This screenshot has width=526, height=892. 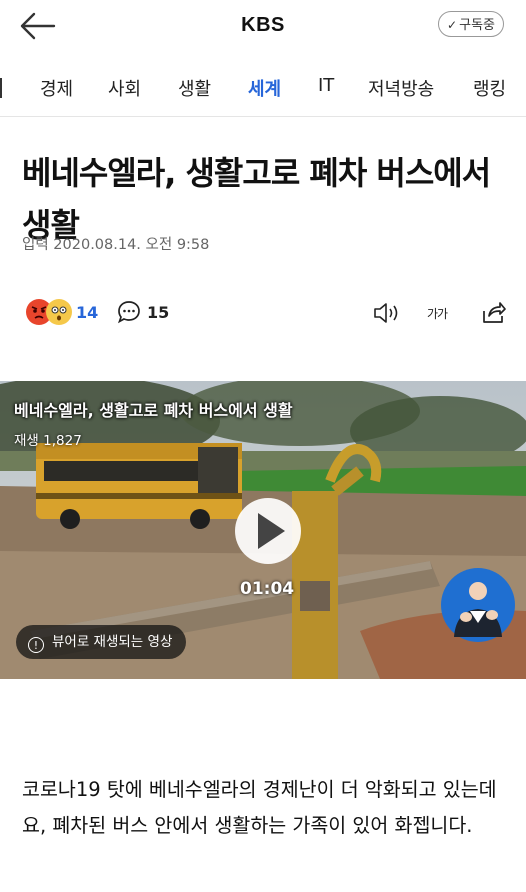 I want to click on speaker-icon, so click(x=387, y=313).